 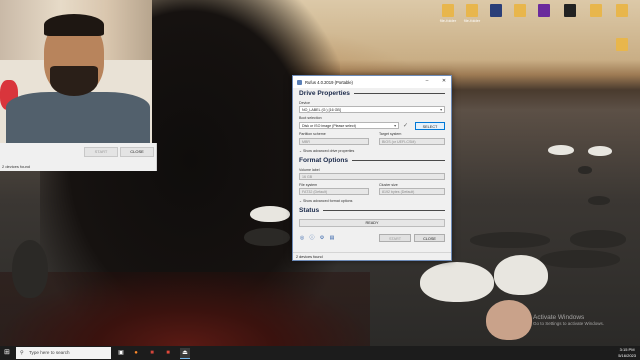 What do you see at coordinates (388, 185) in the screenshot?
I see `cluster-size-label: Cluster size` at bounding box center [388, 185].